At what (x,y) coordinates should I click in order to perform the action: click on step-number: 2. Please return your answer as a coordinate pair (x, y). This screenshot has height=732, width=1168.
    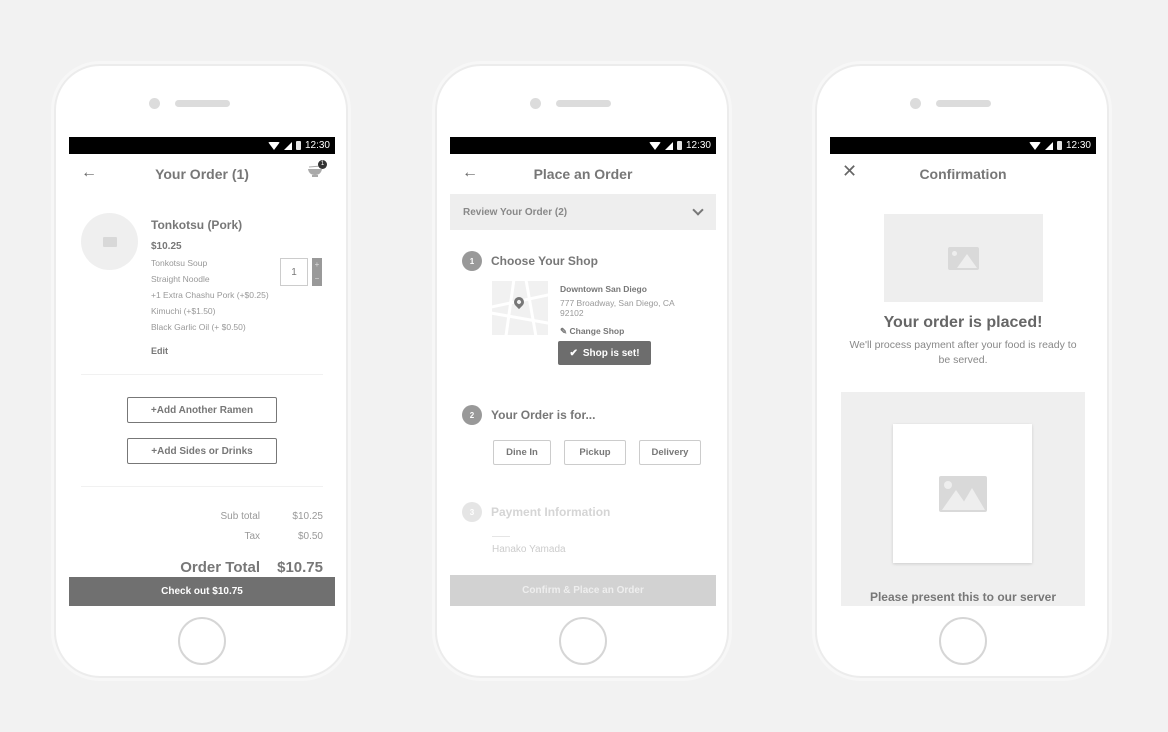
    Looking at the image, I should click on (472, 415).